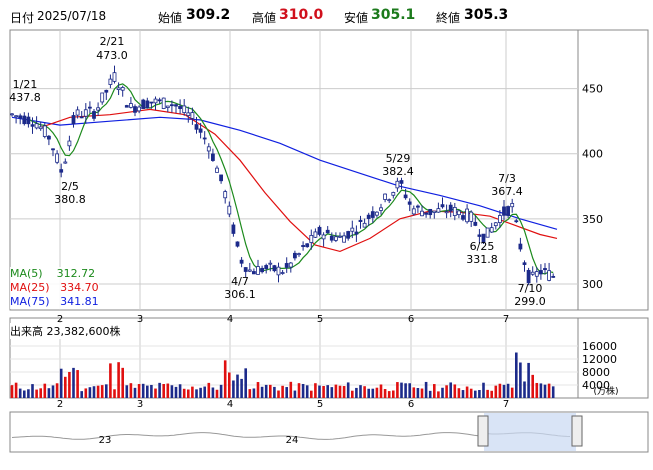 Image resolution: width=653 pixels, height=470 pixels. I want to click on volume-x-month-label: 4, so click(230, 404).